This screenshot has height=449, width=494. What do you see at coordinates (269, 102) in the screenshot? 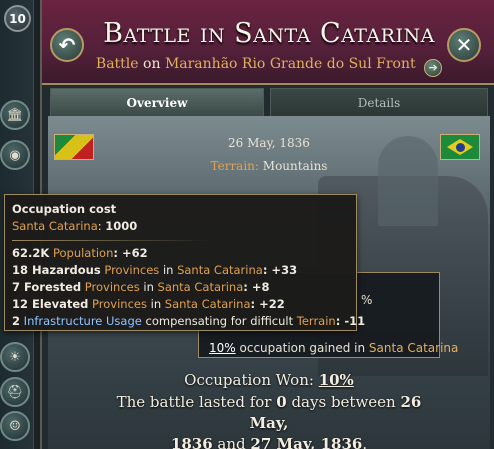
I see `tab-bar: Overview Details` at bounding box center [269, 102].